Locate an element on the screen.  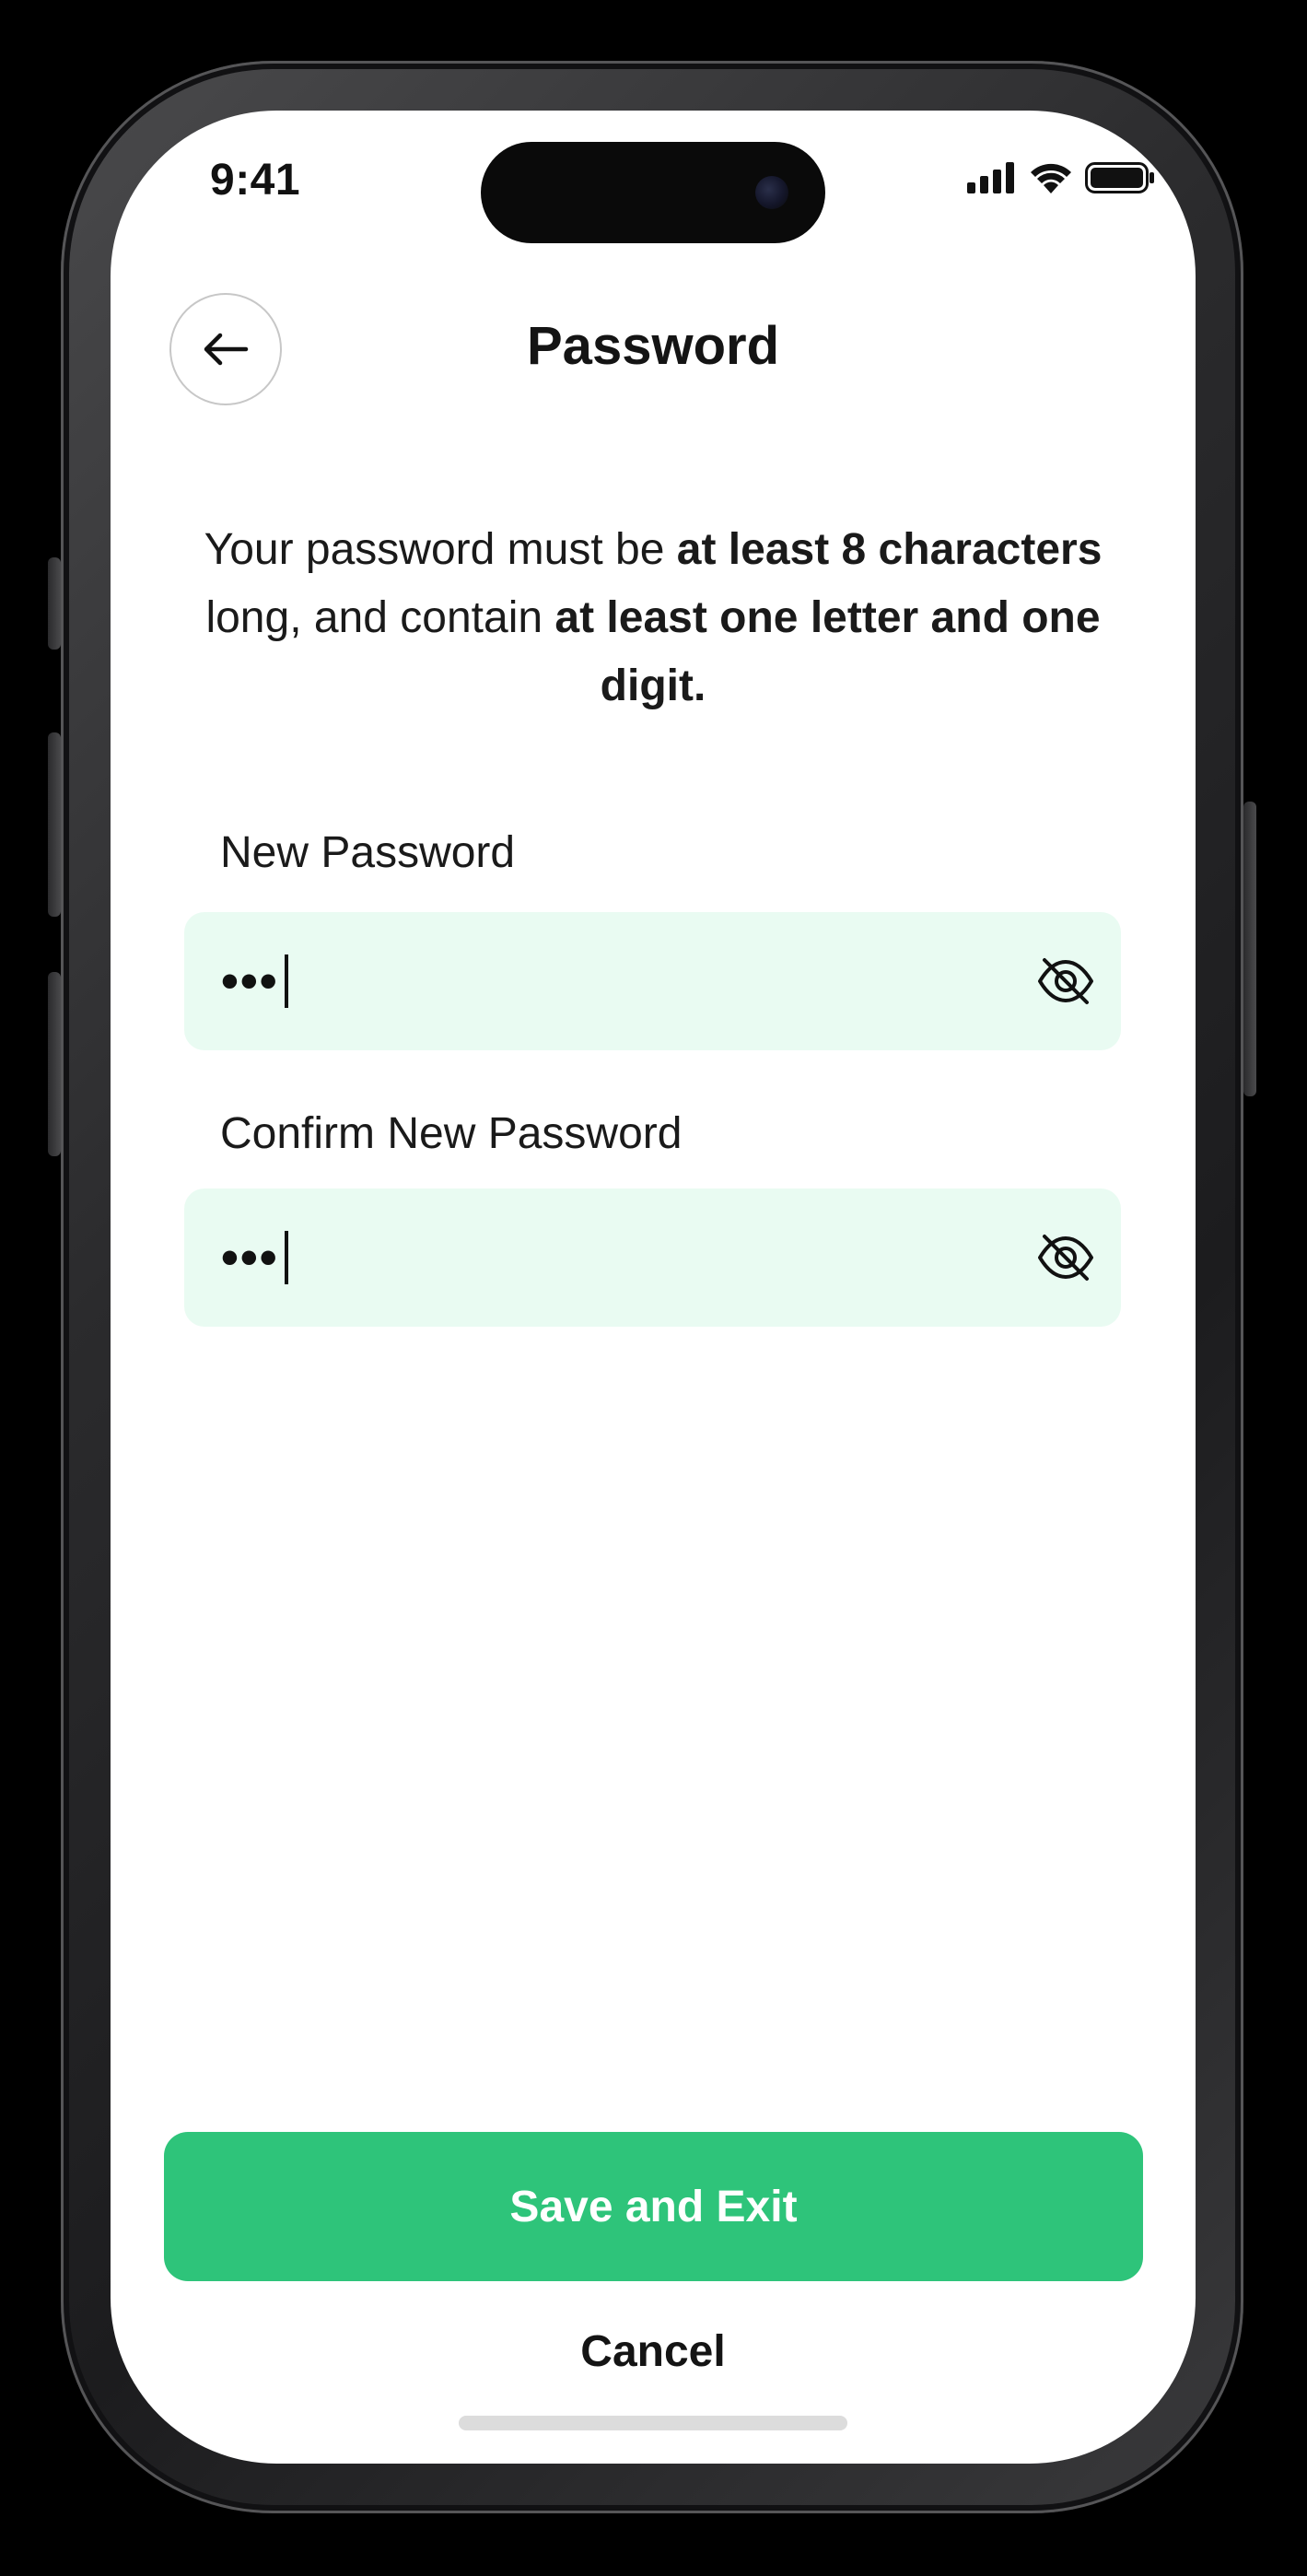
status-icons is located at coordinates (1061, 180).